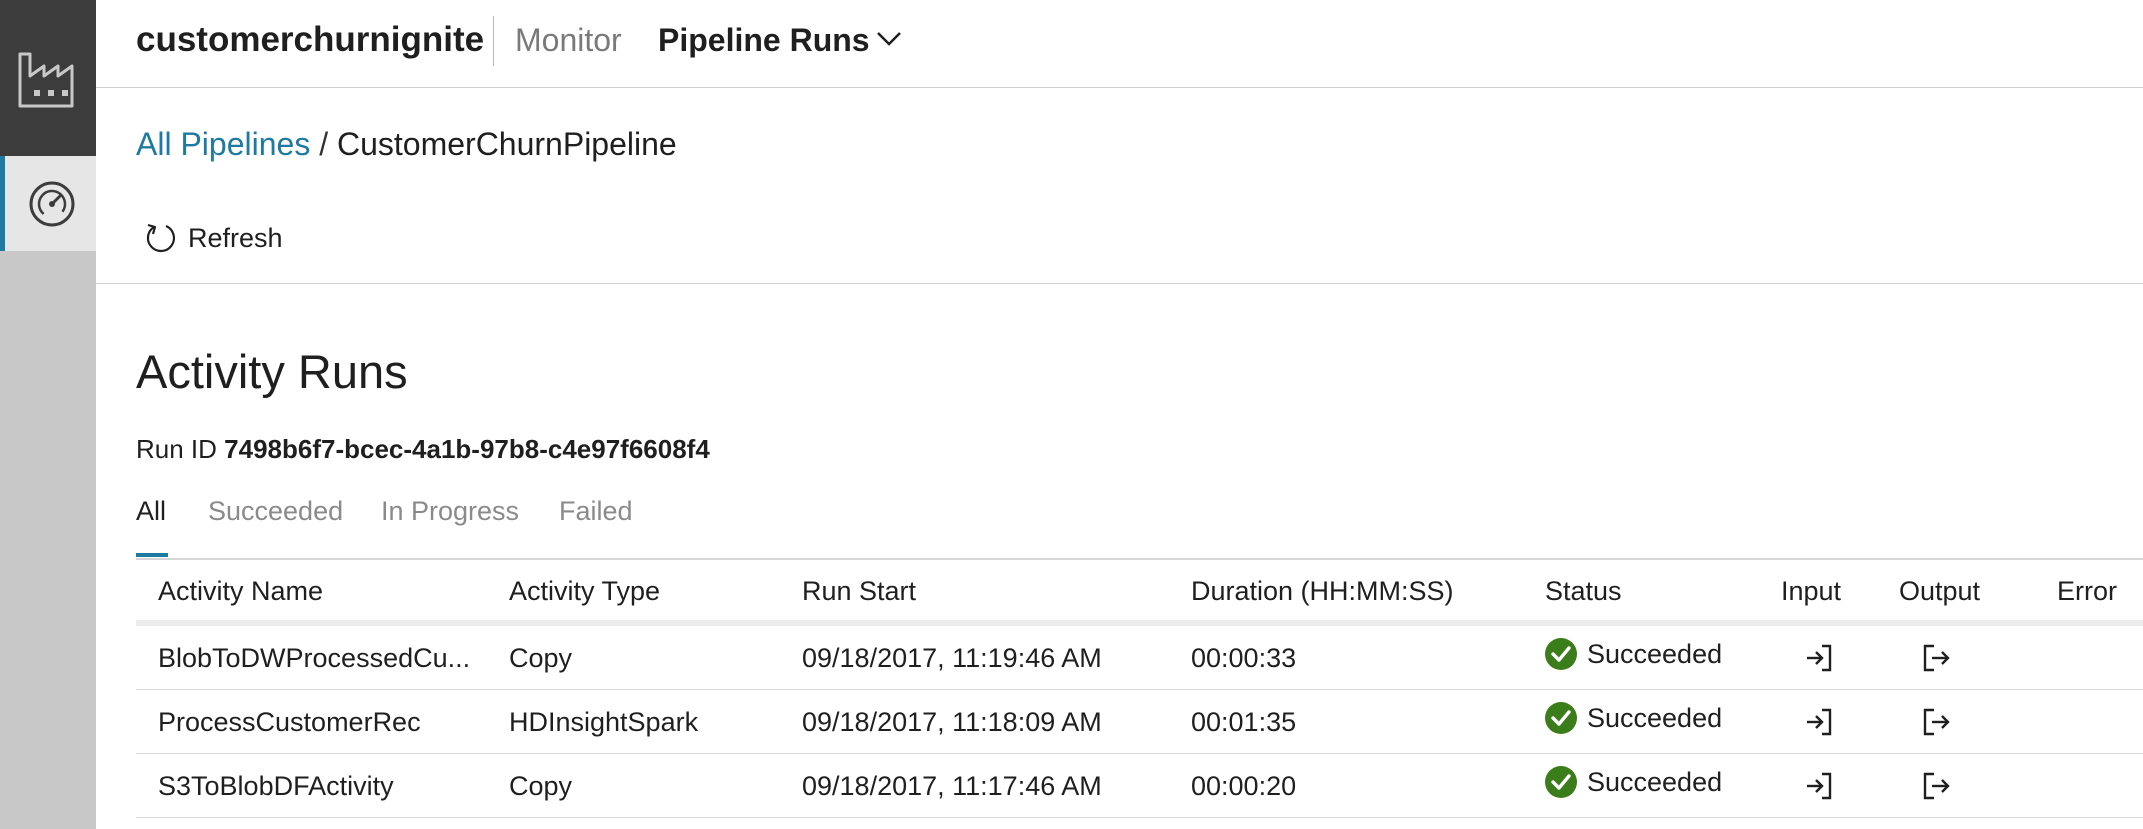 The height and width of the screenshot is (829, 2143). I want to click on toolbar-divider, so click(1119, 283).